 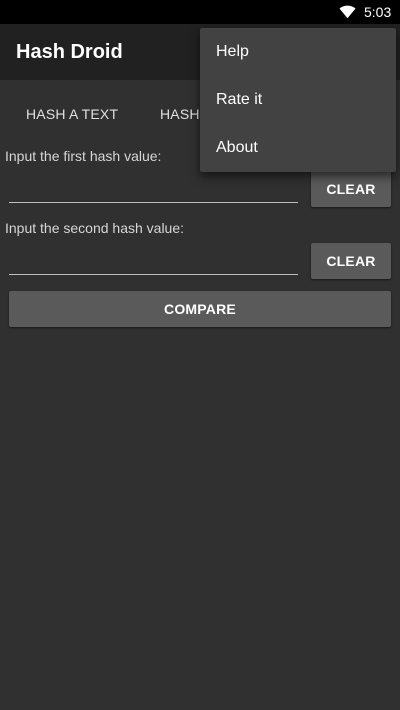 I want to click on menu-item-label: Rate it, so click(x=239, y=99).